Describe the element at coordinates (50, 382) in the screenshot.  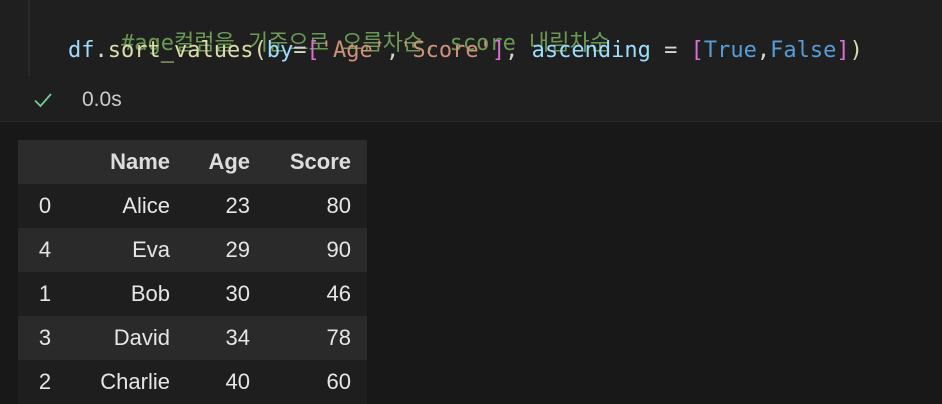
I see `row-index: 2` at that location.